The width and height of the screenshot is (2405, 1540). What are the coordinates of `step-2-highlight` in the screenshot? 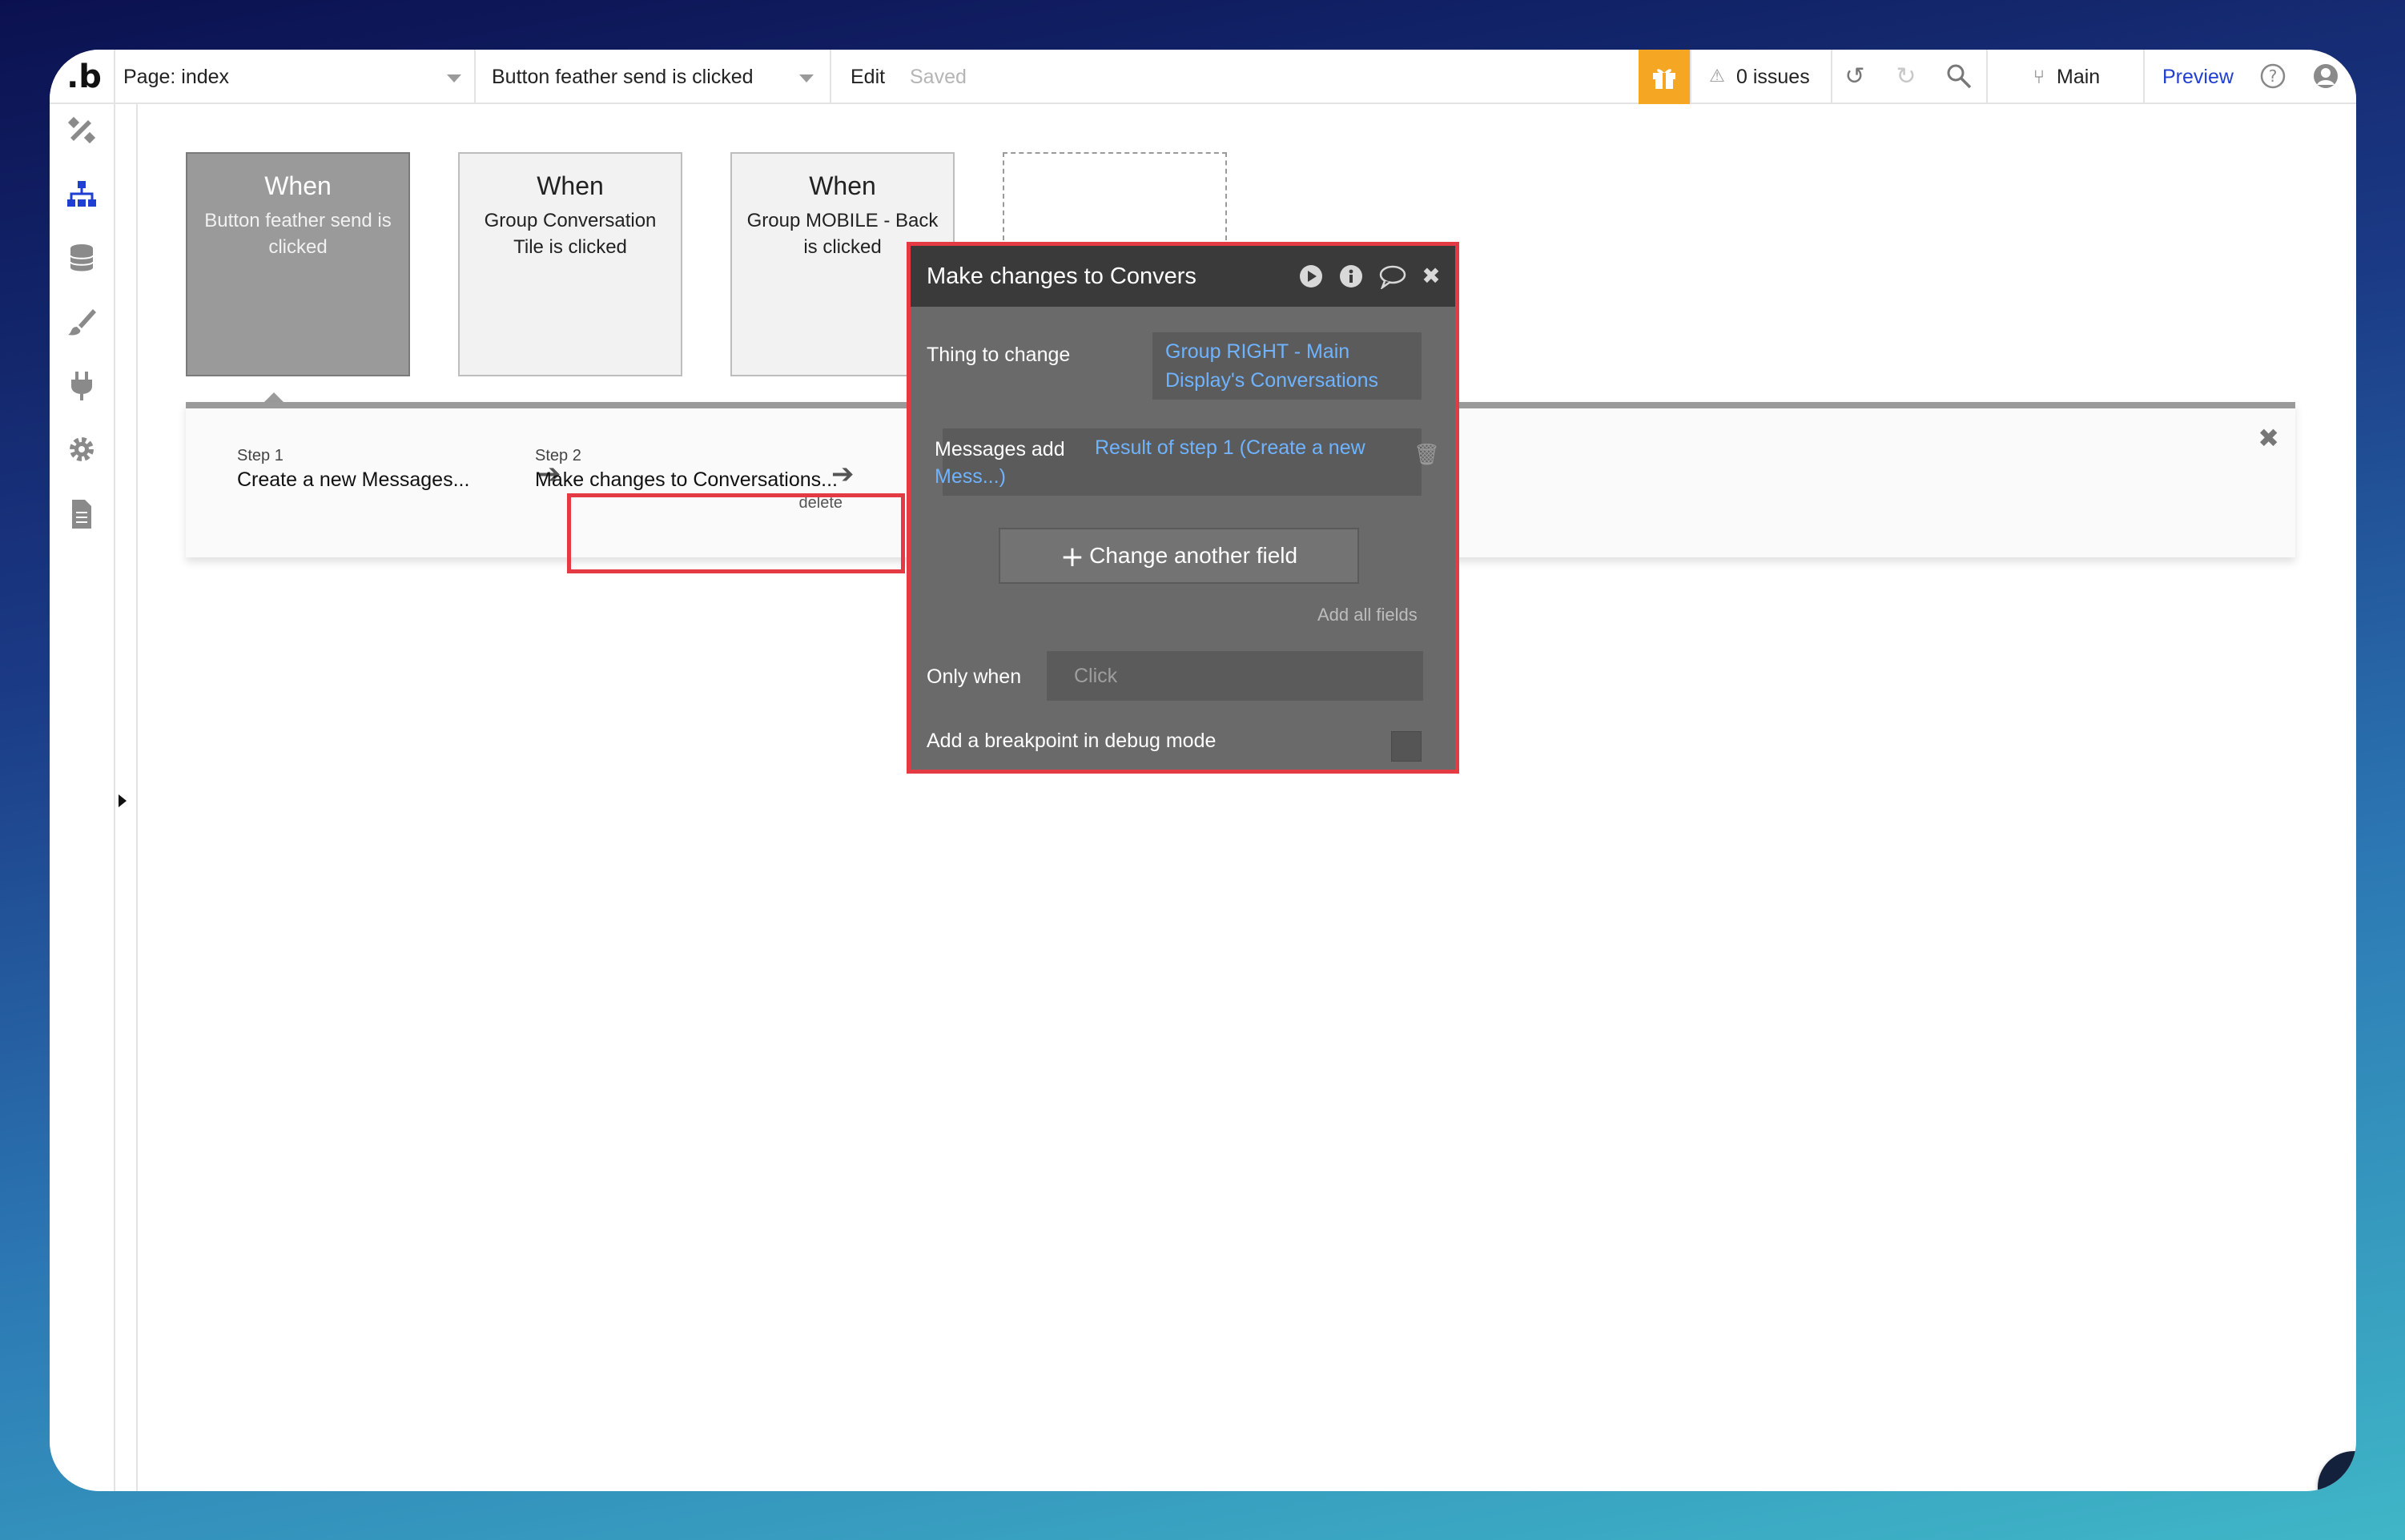 It's located at (736, 533).